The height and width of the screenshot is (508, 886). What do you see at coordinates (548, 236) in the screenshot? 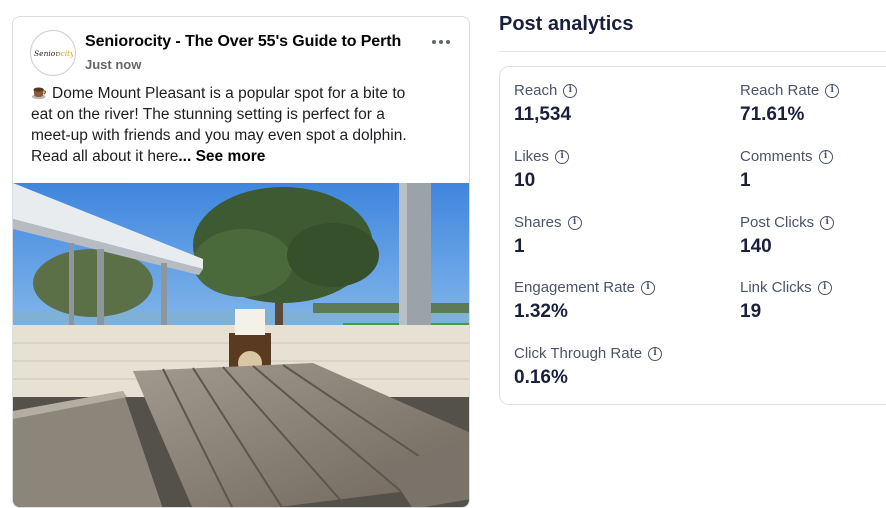
I see `metric-shares: Shares i 1` at bounding box center [548, 236].